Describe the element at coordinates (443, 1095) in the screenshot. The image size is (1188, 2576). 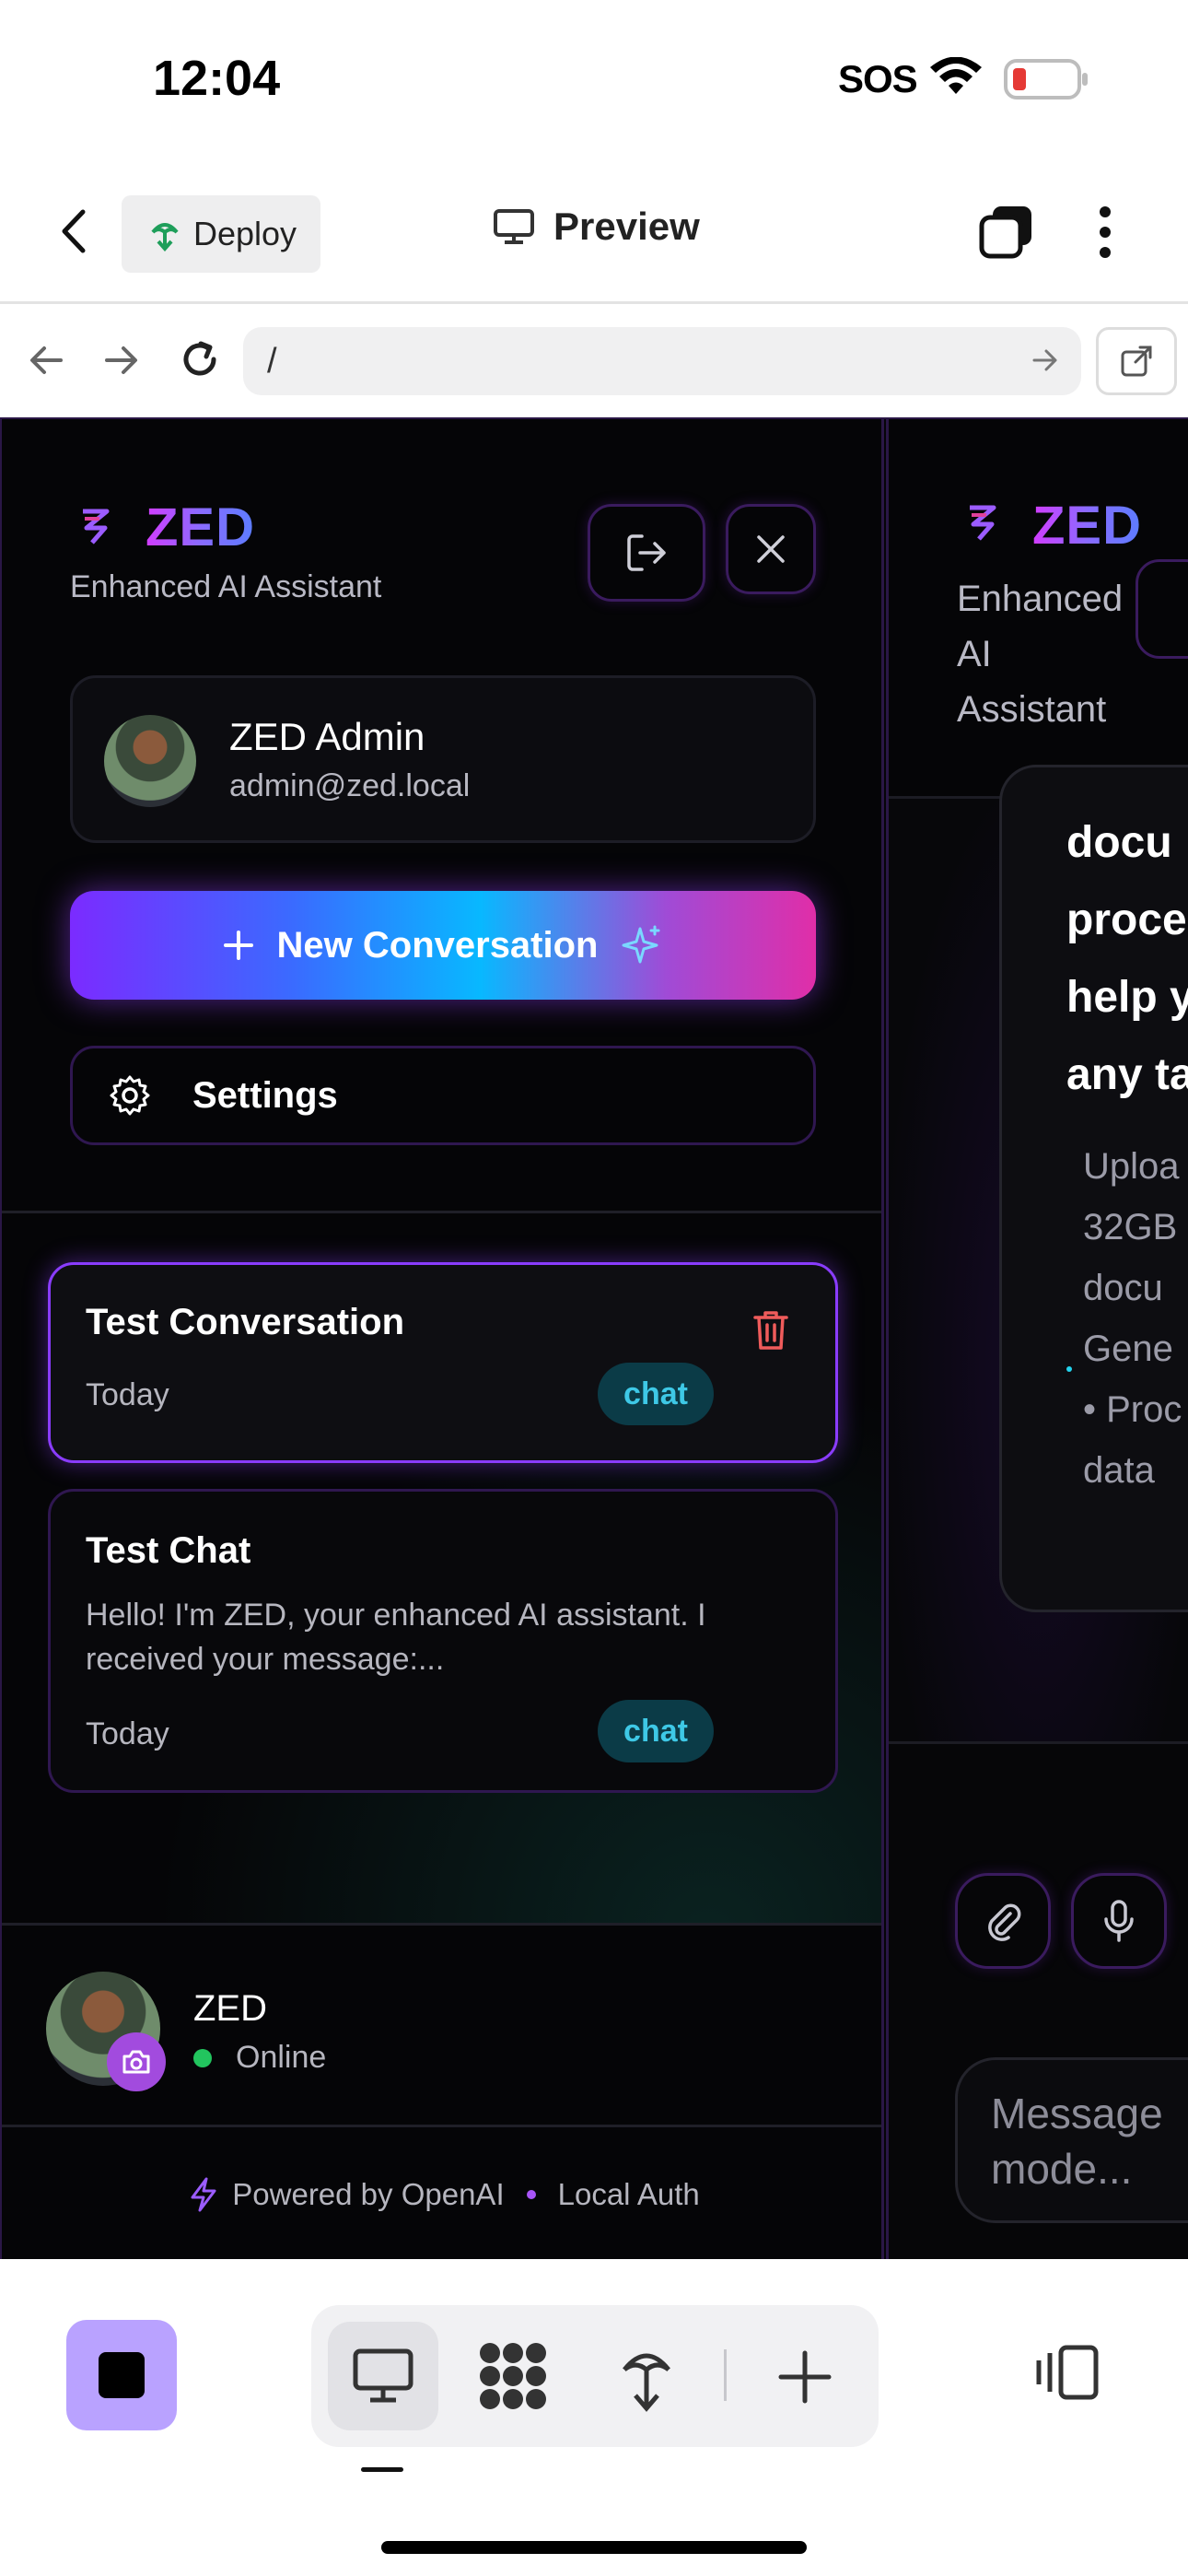
I see `settings-button: Settings` at that location.